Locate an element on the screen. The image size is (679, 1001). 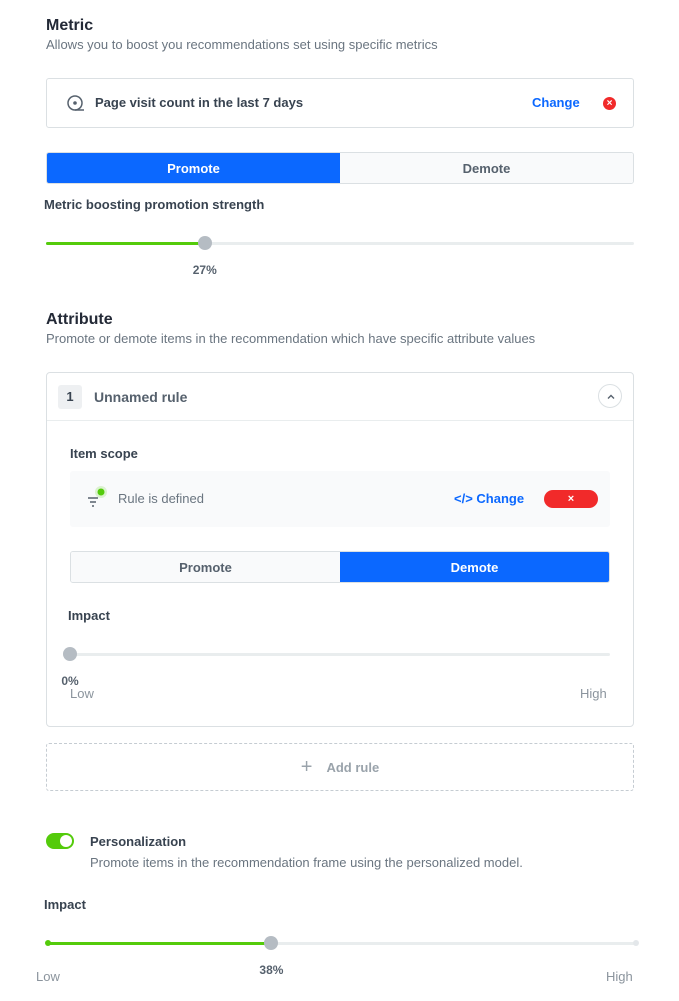
rule-impact-label: Impact is located at coordinates (89, 615).